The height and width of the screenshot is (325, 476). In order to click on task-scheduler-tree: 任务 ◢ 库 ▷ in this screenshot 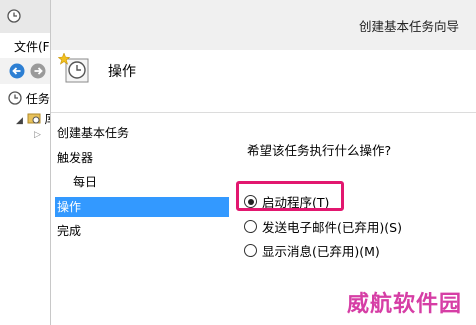, I will do `click(28, 205)`.